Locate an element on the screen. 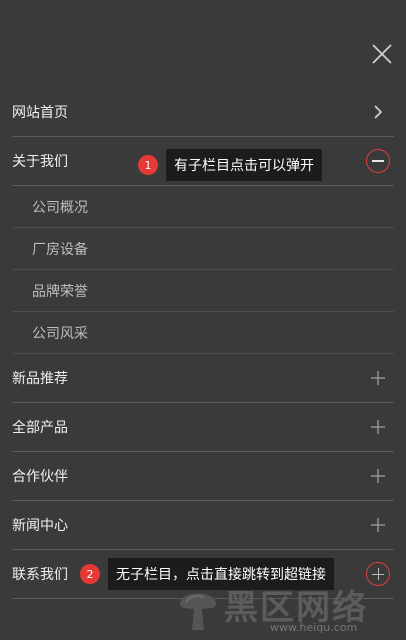 This screenshot has height=640, width=406. menu-item-label: 新品推荐 is located at coordinates (40, 379).